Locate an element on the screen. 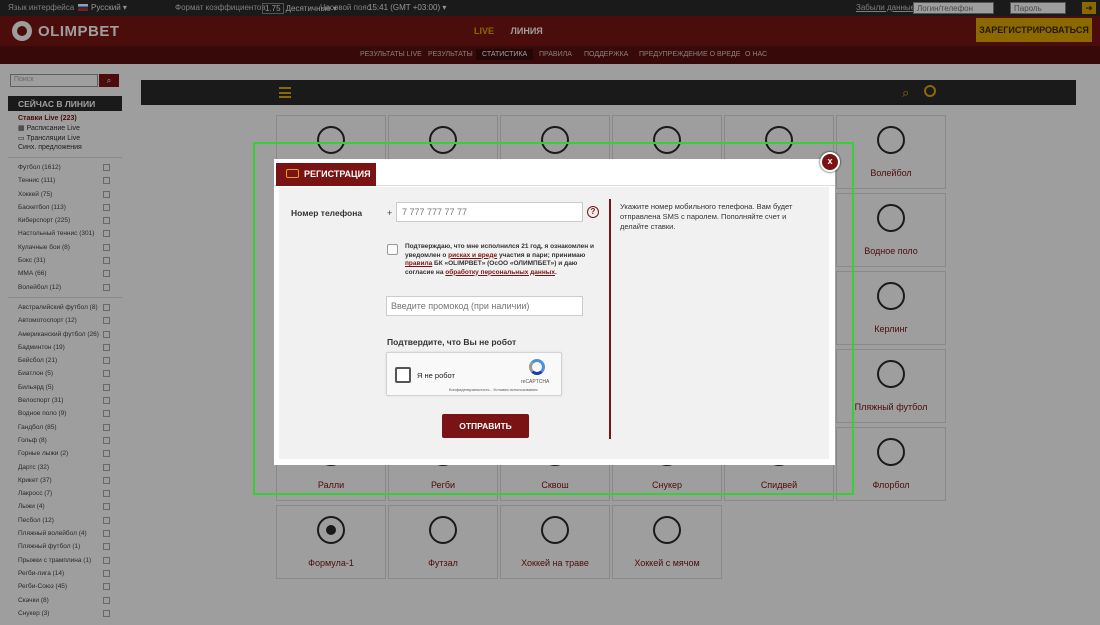 This screenshot has height=625, width=1100. phone-input is located at coordinates (489, 212).